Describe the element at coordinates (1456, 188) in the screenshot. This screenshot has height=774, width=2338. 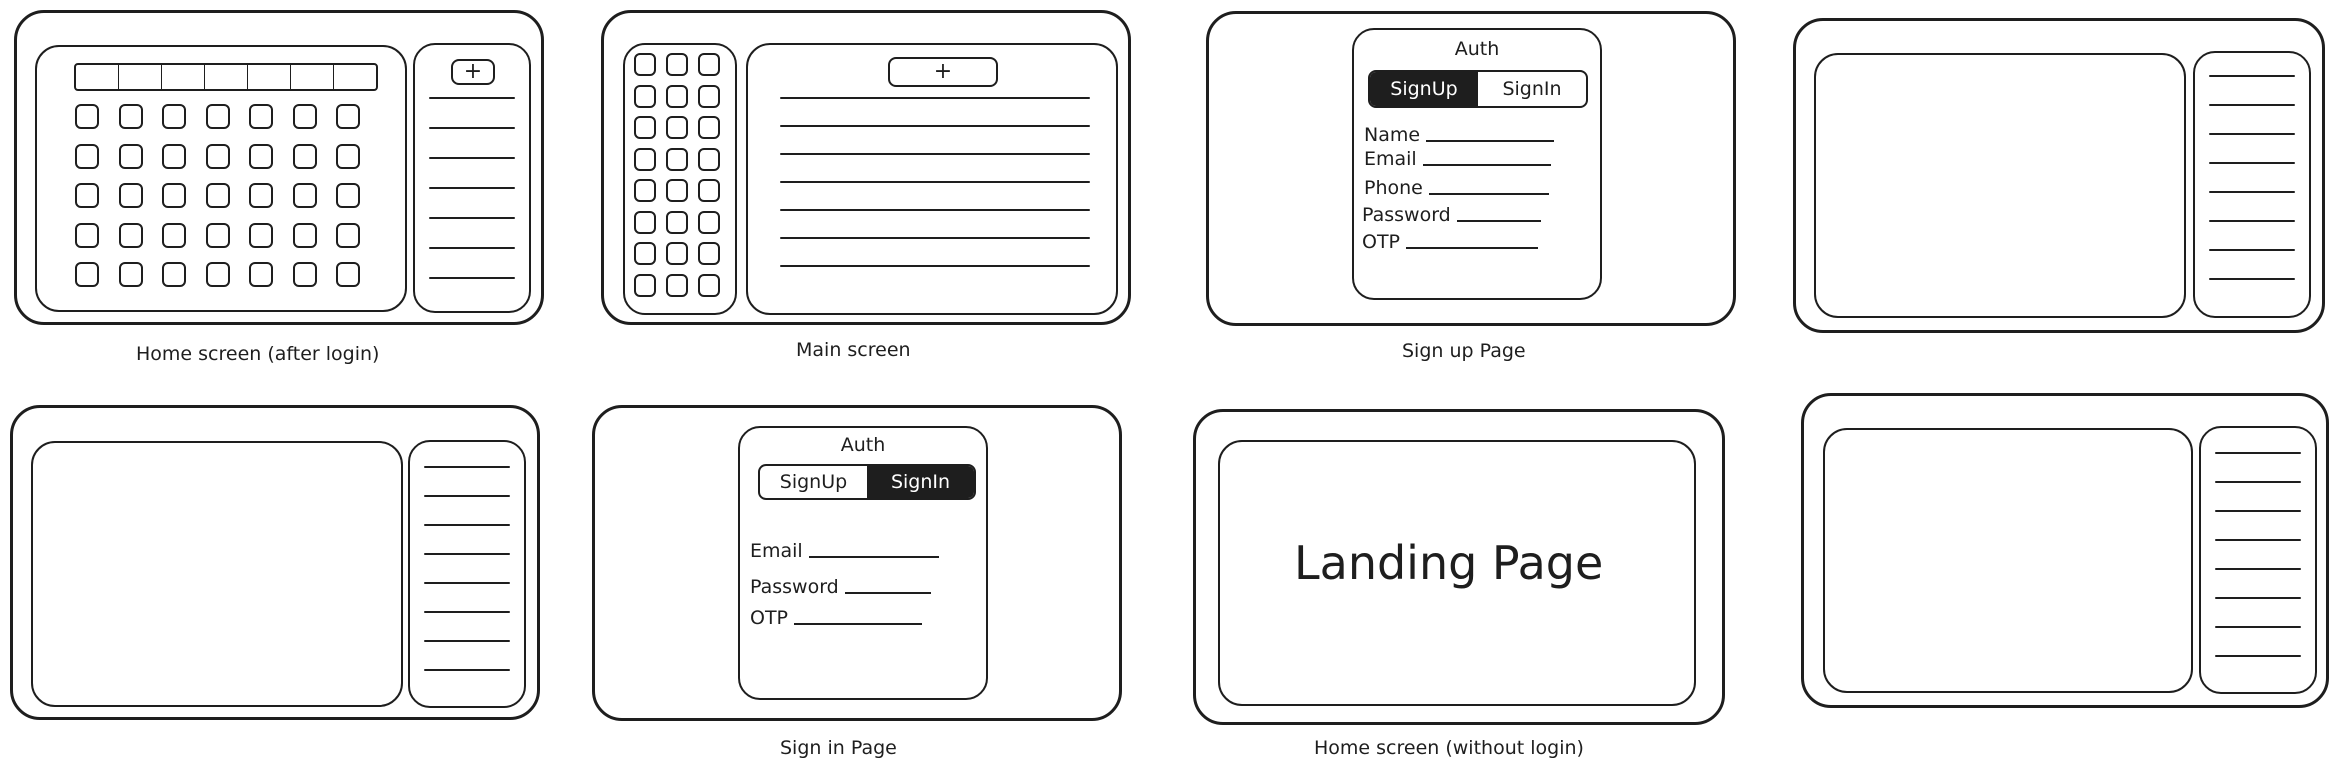
I see `phone-field: Phone` at that location.